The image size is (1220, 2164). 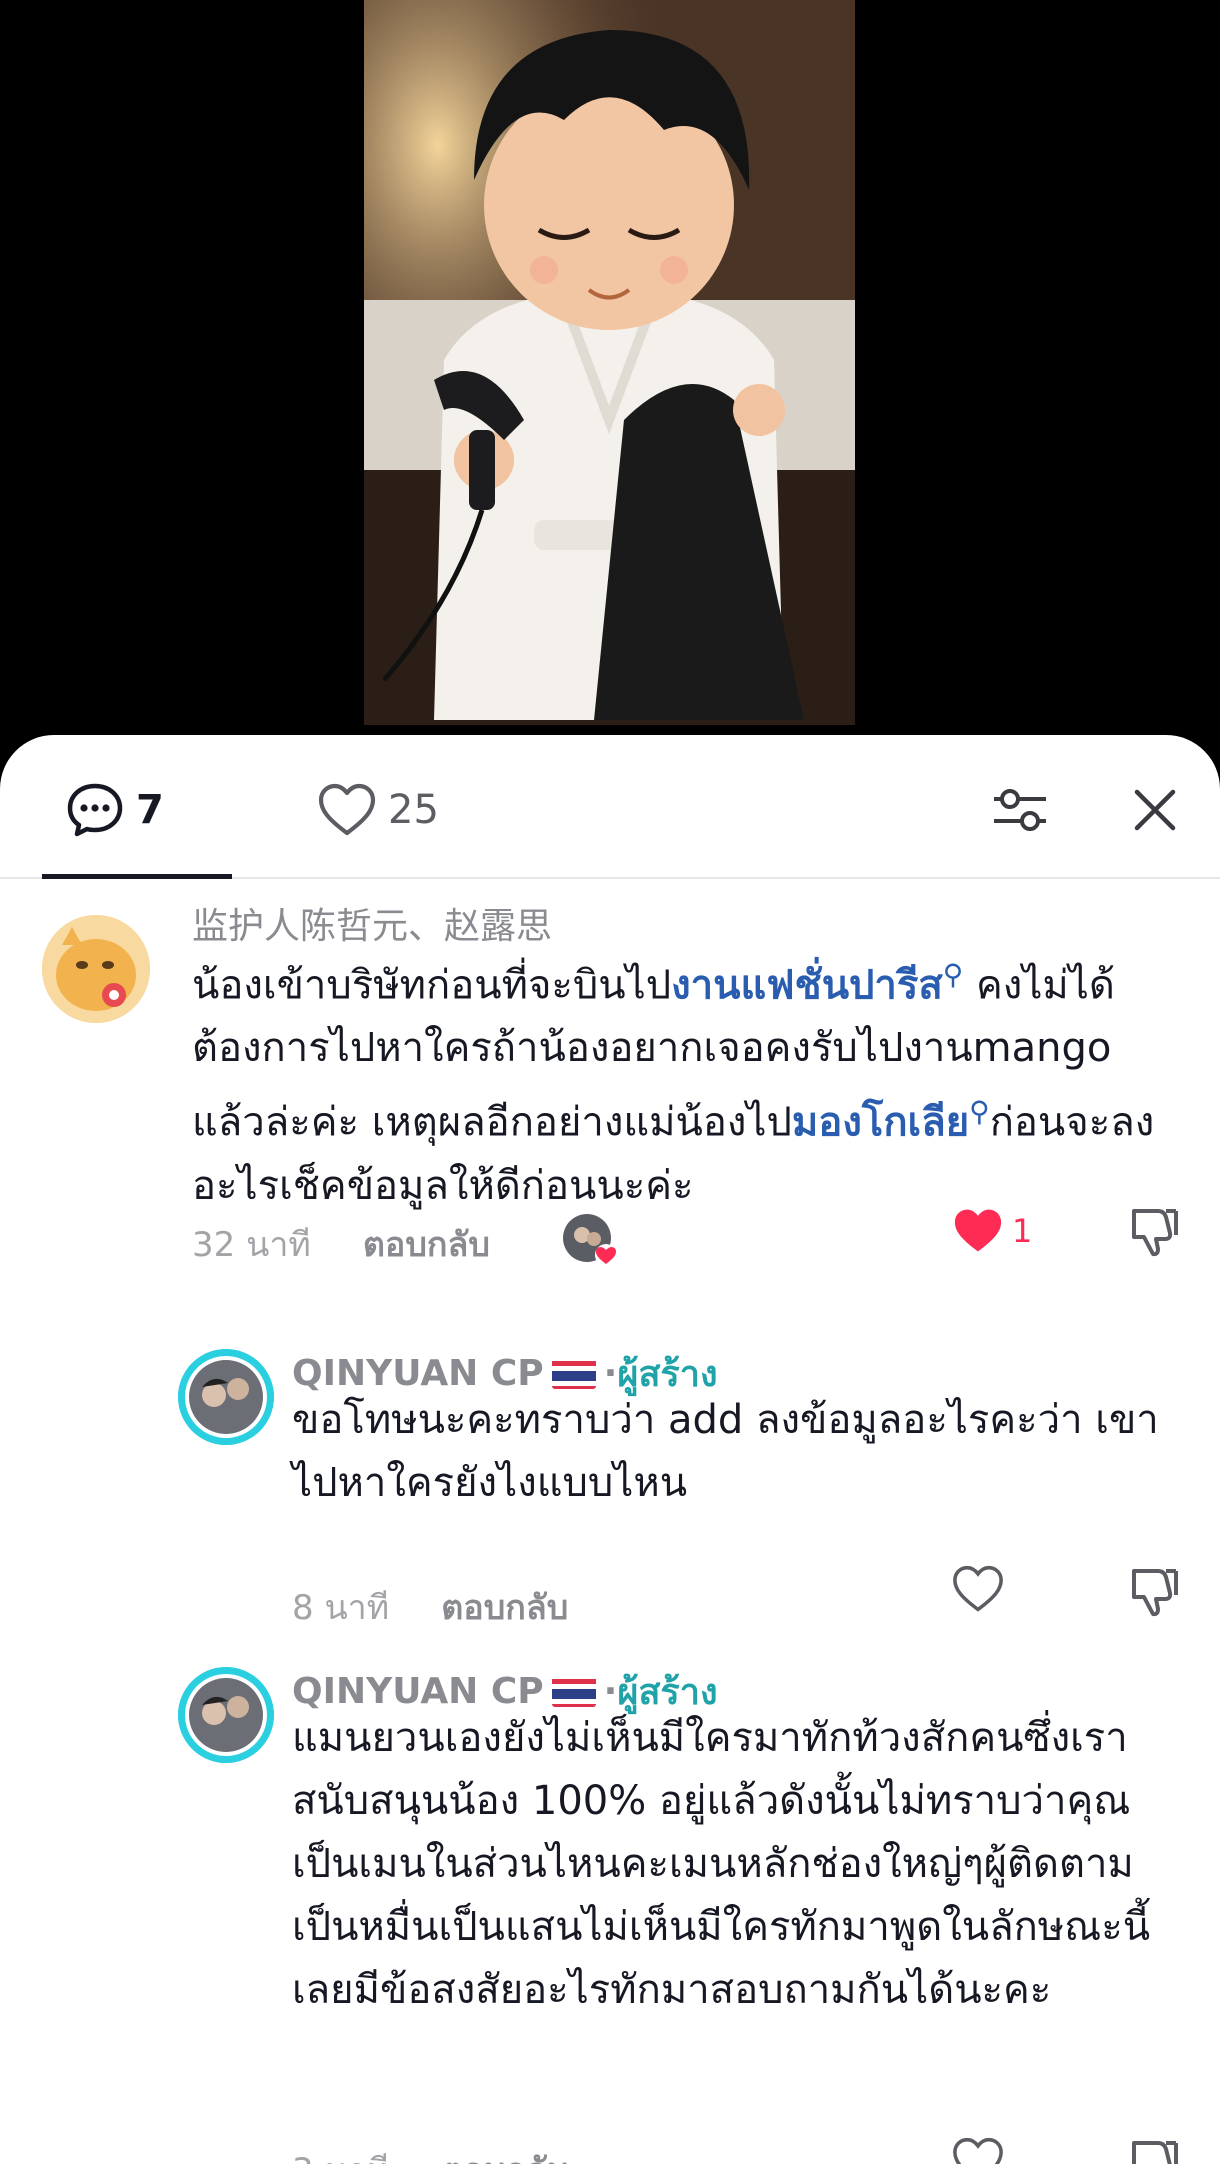 I want to click on likes-count: 25, so click(x=413, y=810).